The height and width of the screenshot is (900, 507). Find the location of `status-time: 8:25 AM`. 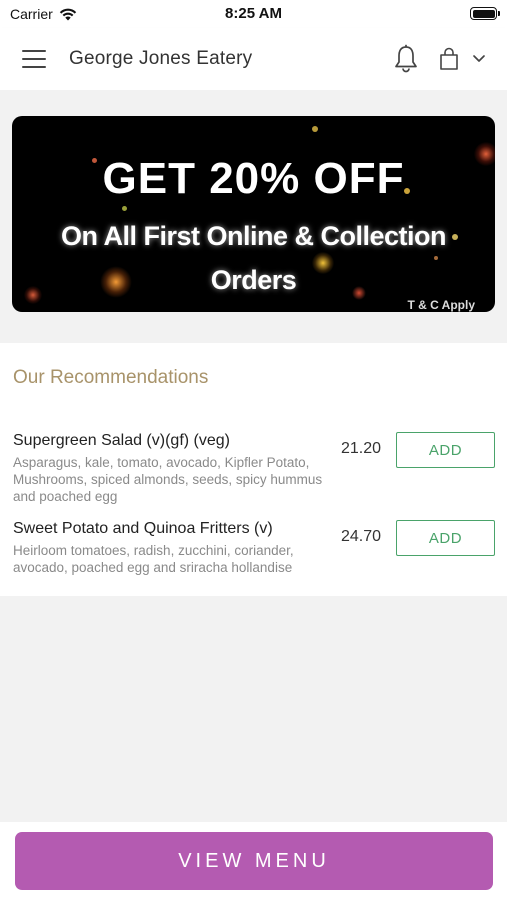

status-time: 8:25 AM is located at coordinates (253, 13).